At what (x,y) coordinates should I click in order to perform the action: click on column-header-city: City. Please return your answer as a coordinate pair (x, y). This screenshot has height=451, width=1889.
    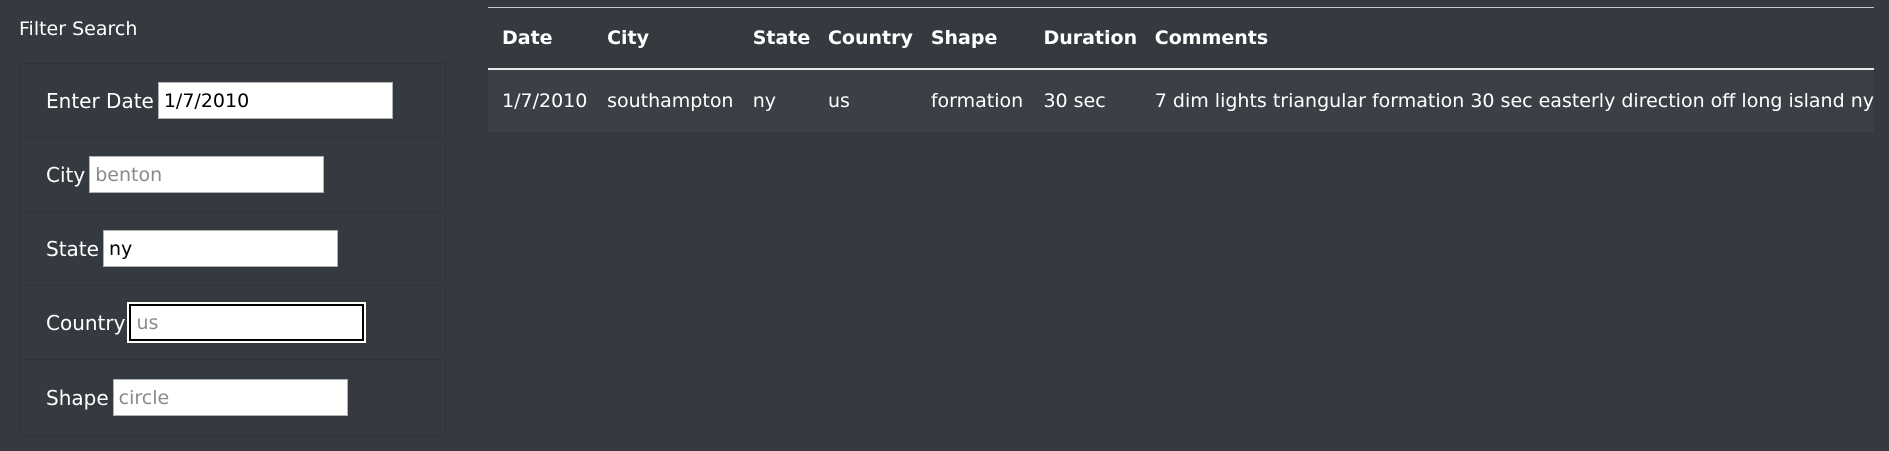
    Looking at the image, I should click on (666, 38).